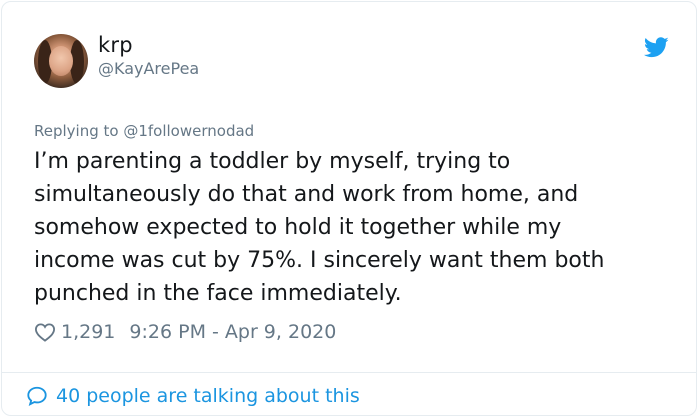  Describe the element at coordinates (79, 131) in the screenshot. I see `replying-prefix: Replying to` at that location.